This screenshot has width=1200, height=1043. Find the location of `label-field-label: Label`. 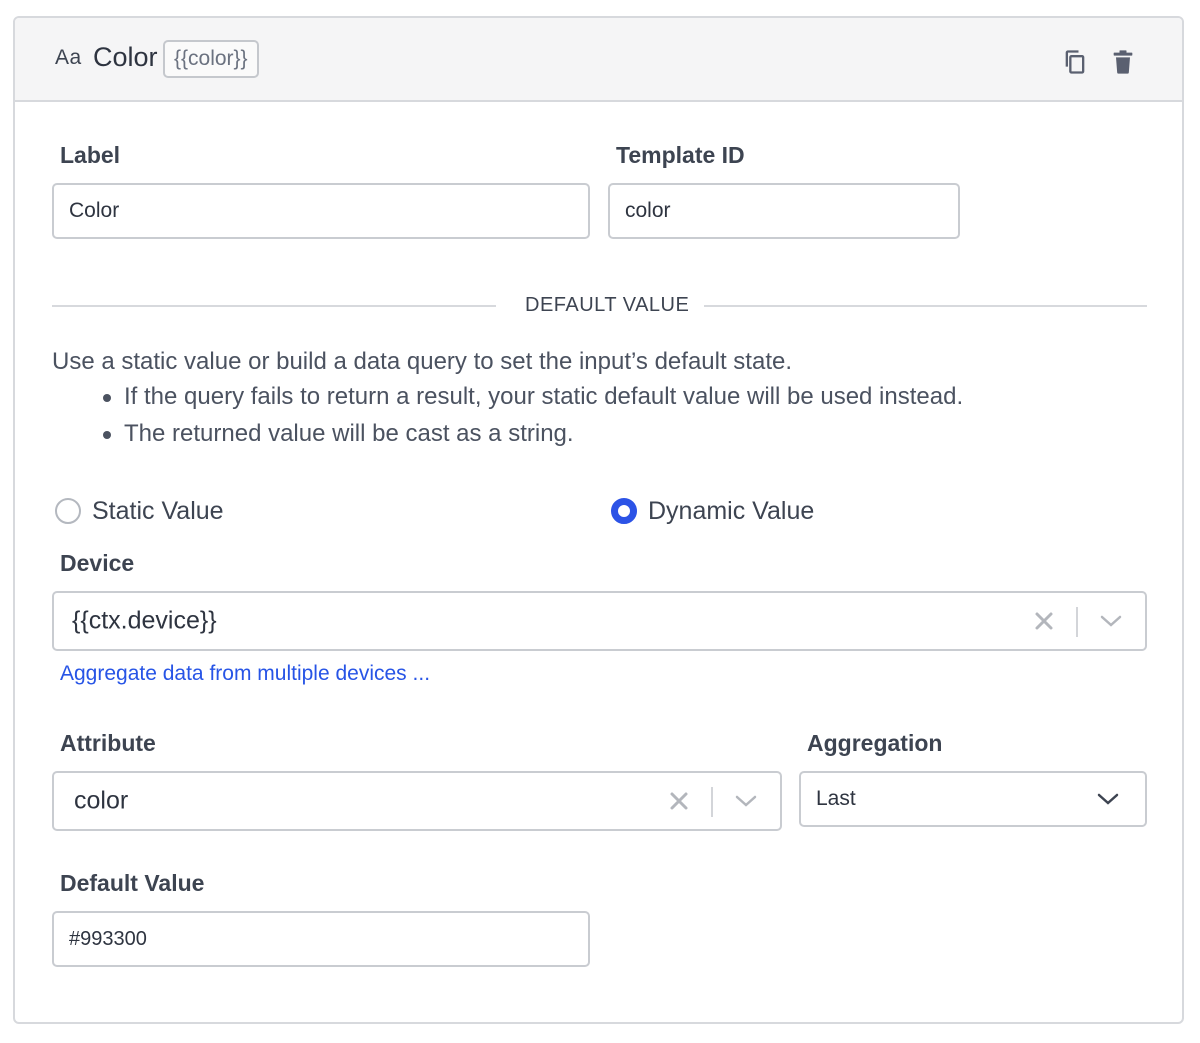

label-field-label: Label is located at coordinates (90, 155).